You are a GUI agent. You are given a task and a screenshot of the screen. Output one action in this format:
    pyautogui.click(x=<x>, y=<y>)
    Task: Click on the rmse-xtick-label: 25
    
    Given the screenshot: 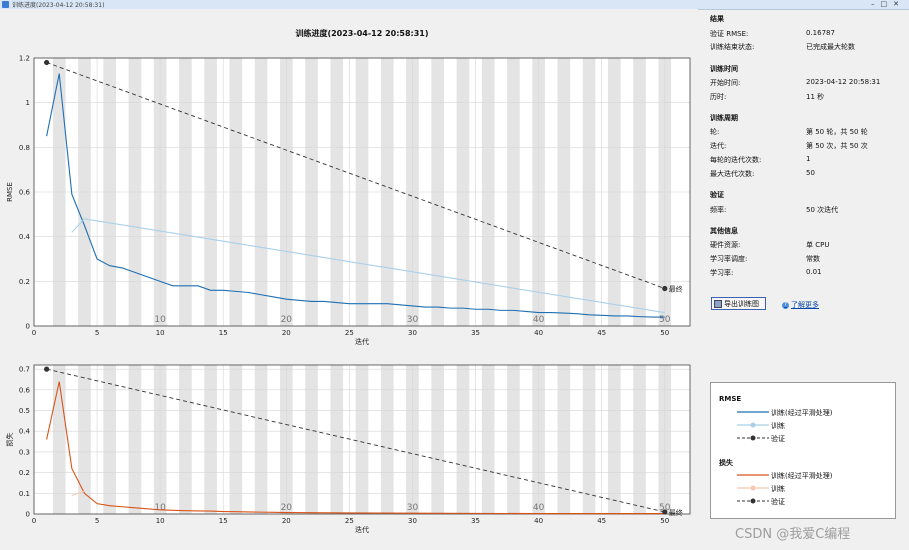 What is the action you would take?
    pyautogui.click(x=349, y=333)
    